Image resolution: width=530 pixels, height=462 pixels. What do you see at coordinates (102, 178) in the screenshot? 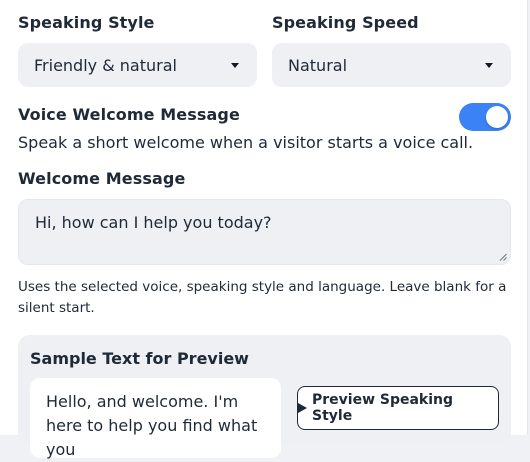
I see `welcome-message-label: Welcome Message` at bounding box center [102, 178].